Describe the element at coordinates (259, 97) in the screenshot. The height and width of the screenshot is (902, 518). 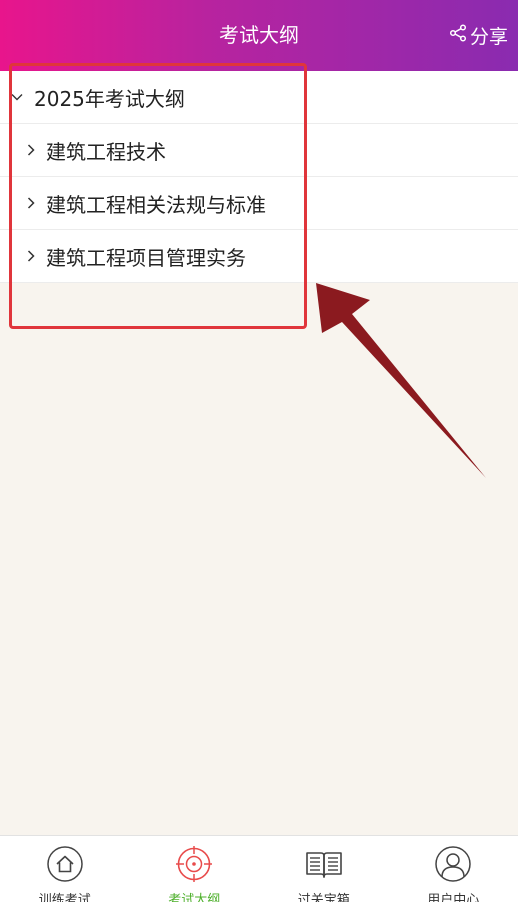
I see `tree-root-item: 2025年考试大纲` at that location.